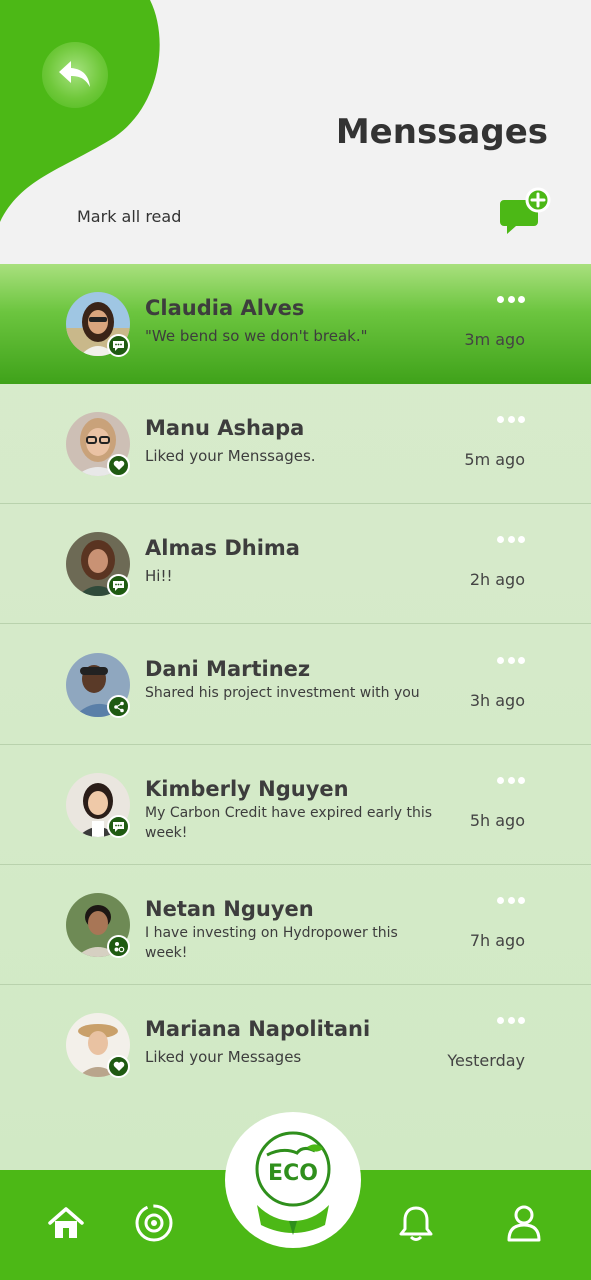 The image size is (591, 1280). What do you see at coordinates (256, 336) in the screenshot?
I see `message-preview: "We bend so we don't break."` at bounding box center [256, 336].